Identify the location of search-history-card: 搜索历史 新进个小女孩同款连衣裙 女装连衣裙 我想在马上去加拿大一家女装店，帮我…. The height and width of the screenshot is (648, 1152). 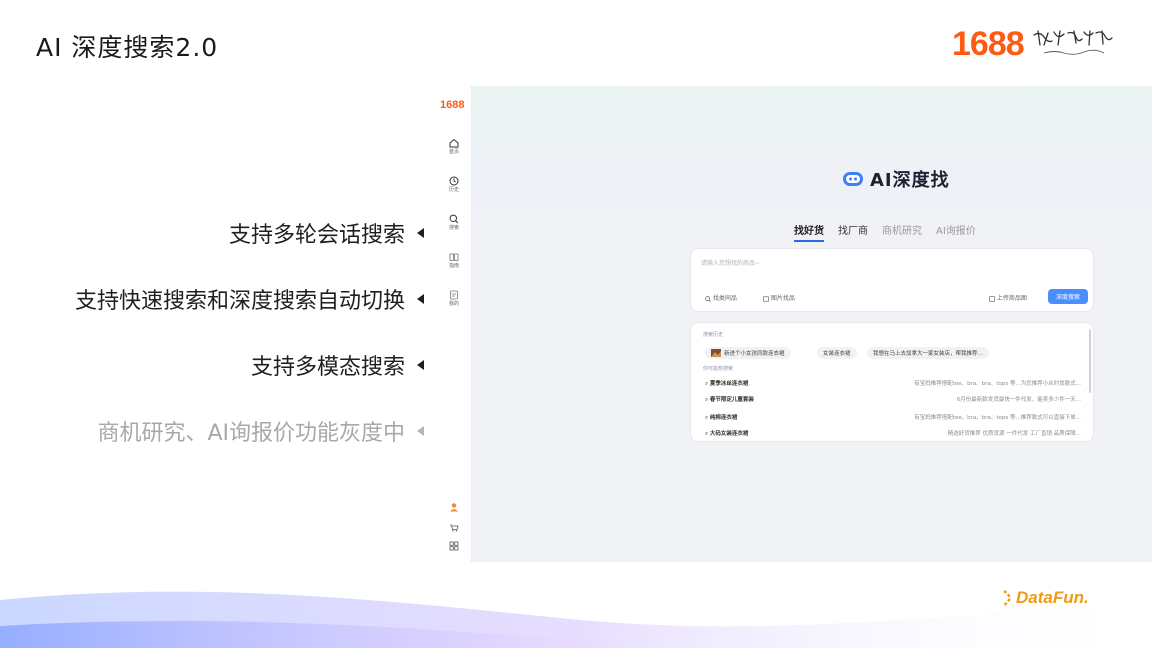
(892, 382).